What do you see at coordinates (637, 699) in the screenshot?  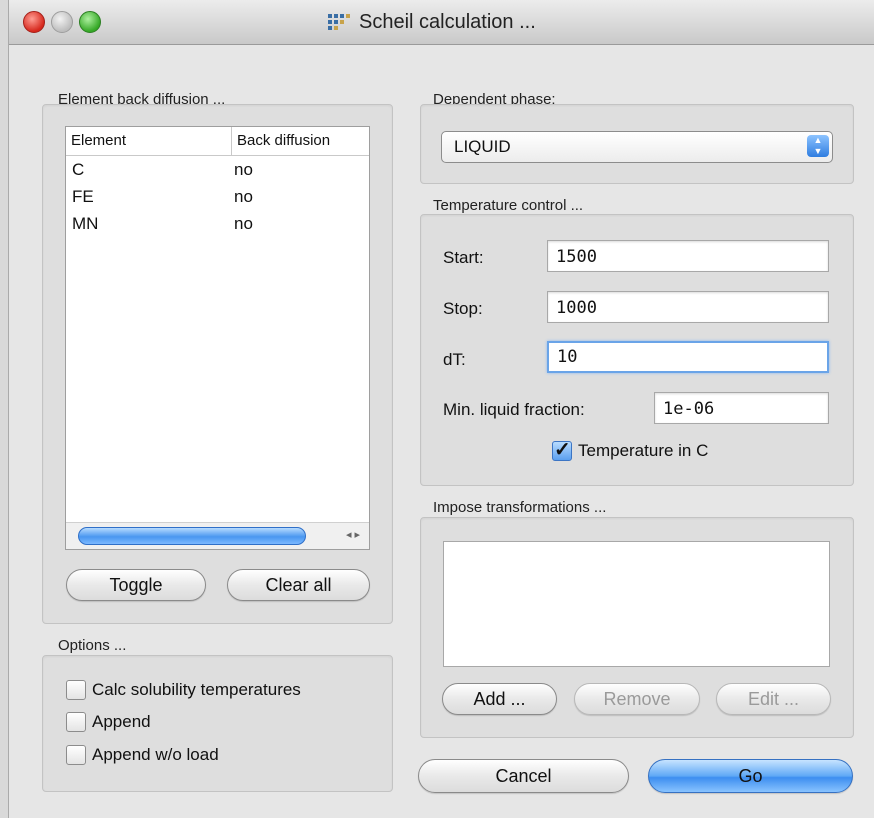 I see `remove-transformation-button: Remove` at bounding box center [637, 699].